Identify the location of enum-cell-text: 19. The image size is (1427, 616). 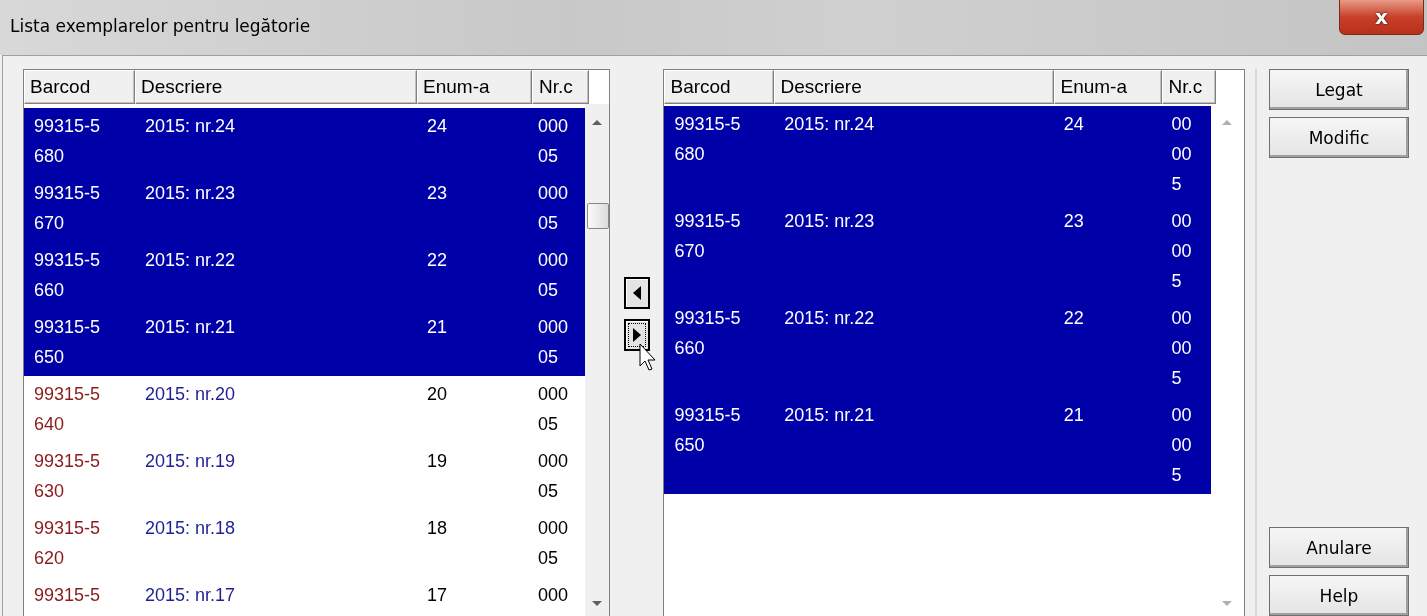
(437, 461).